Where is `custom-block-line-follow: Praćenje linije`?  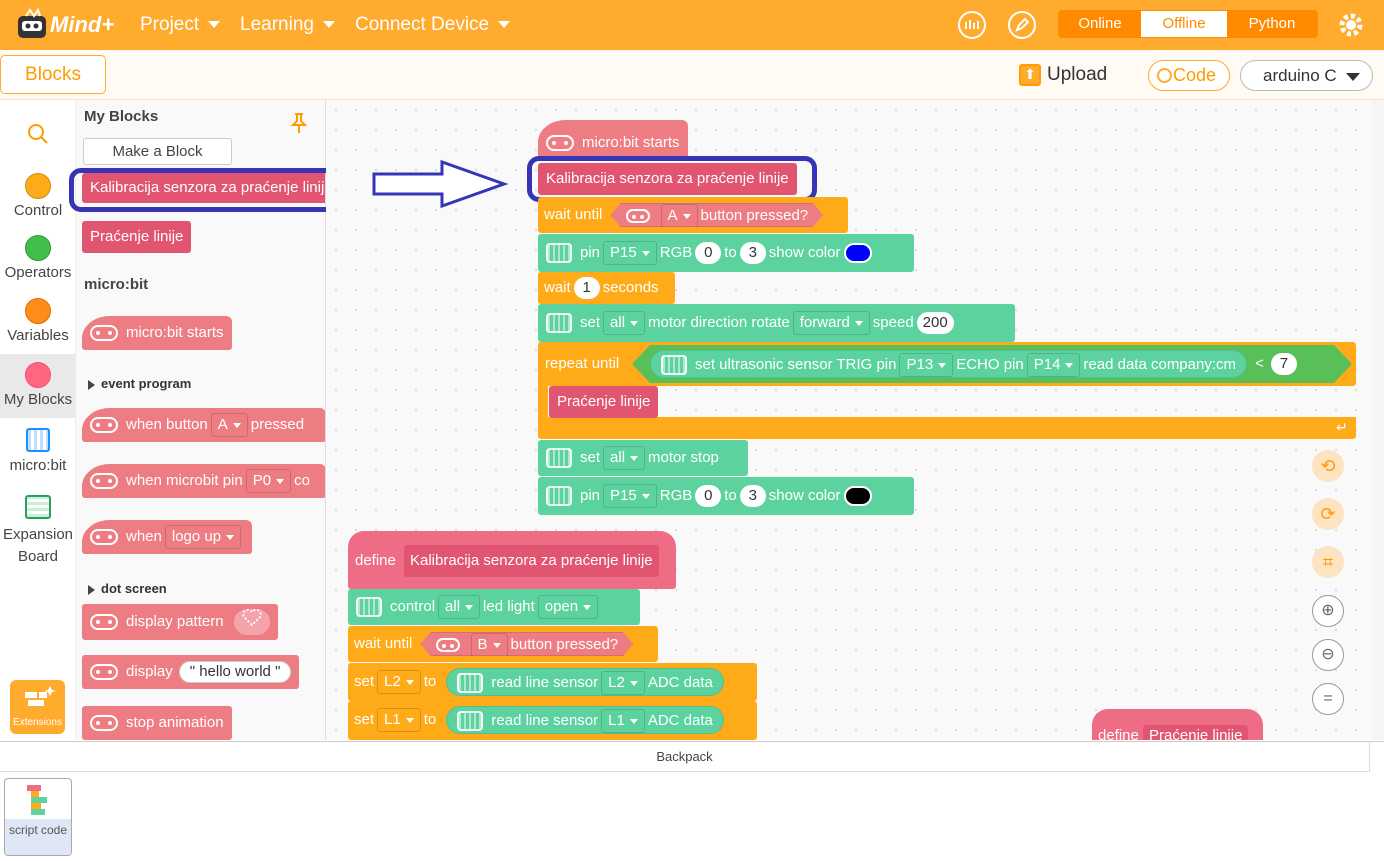 custom-block-line-follow: Praćenje linije is located at coordinates (137, 237).